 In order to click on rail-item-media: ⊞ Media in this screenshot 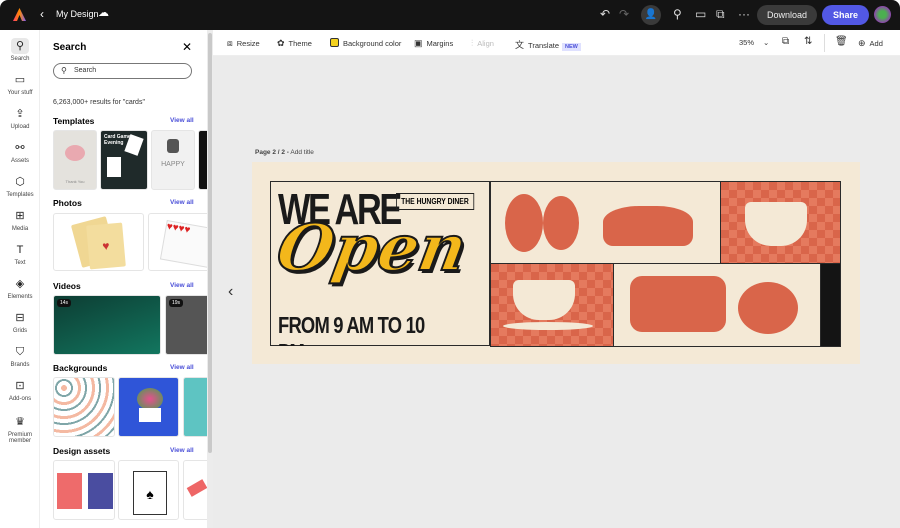, I will do `click(20, 220)`.